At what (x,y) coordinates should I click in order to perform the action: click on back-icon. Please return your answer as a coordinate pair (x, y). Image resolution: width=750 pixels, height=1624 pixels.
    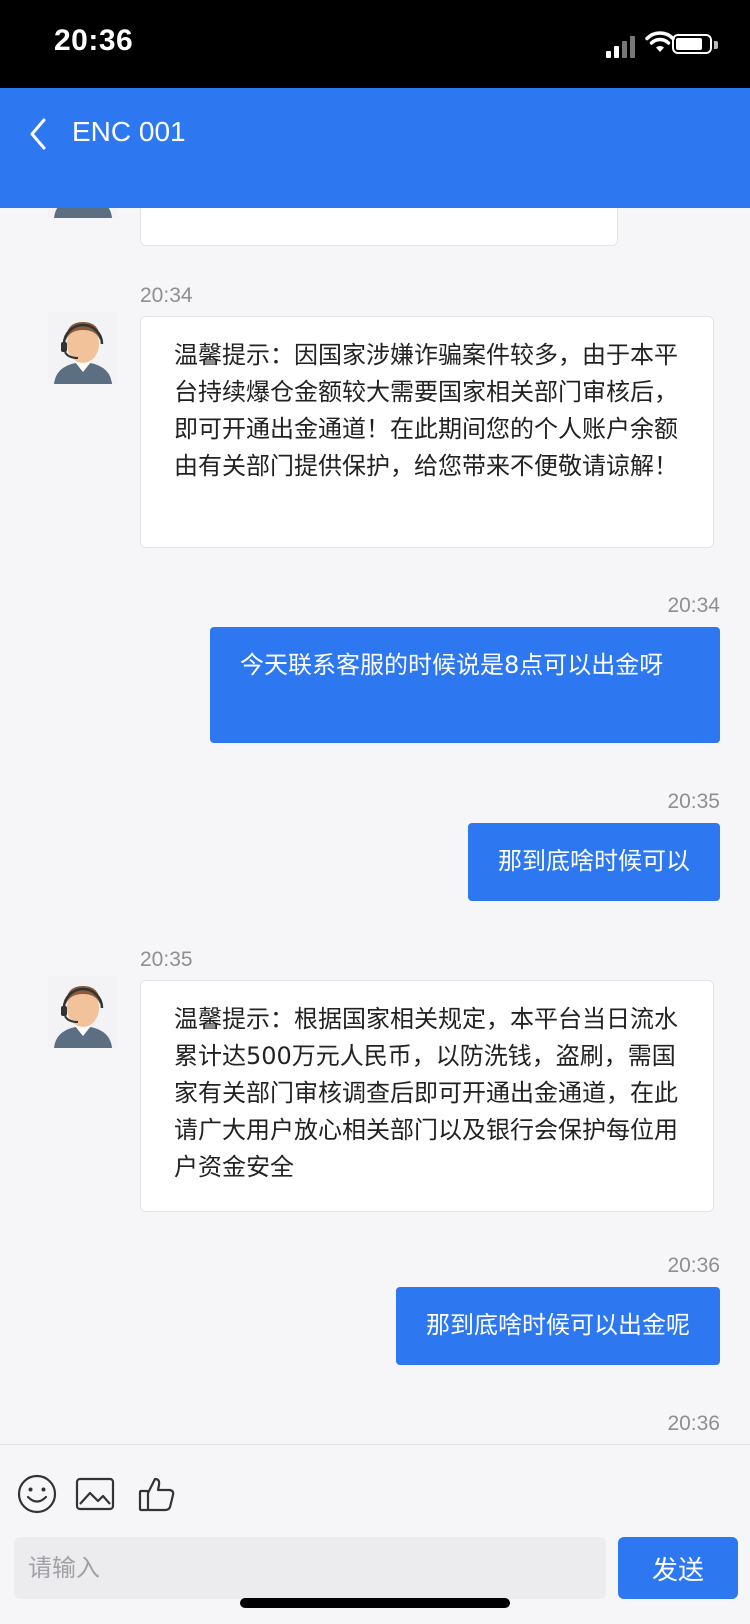
    Looking at the image, I should click on (38, 134).